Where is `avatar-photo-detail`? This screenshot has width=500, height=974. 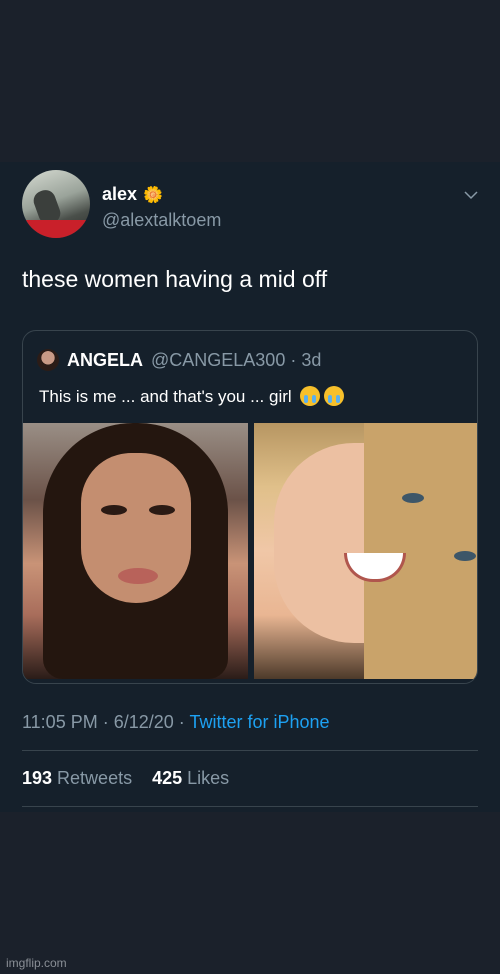
avatar-photo-detail is located at coordinates (56, 229).